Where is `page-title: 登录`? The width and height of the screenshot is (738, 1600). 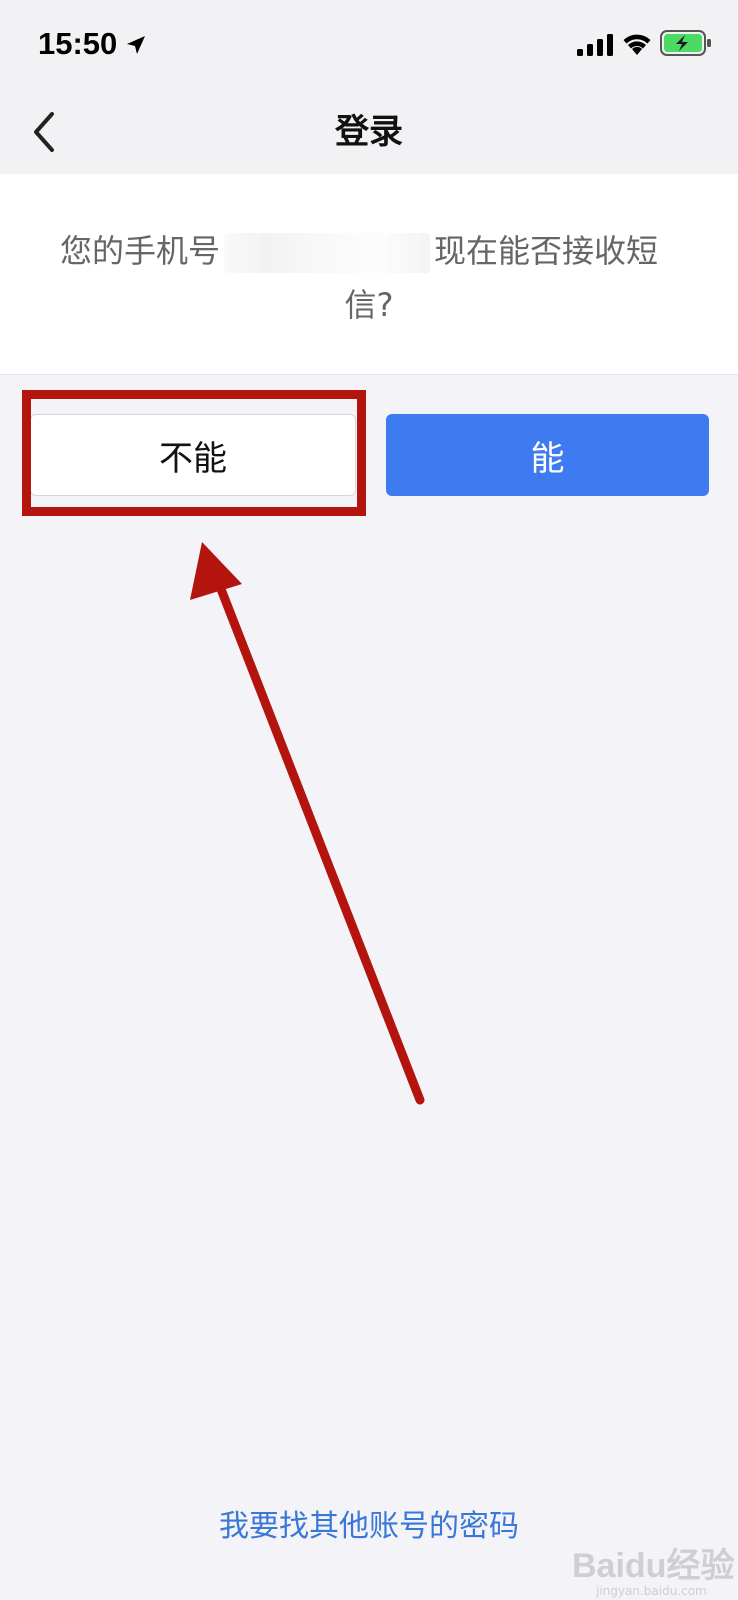
page-title: 登录 is located at coordinates (369, 132).